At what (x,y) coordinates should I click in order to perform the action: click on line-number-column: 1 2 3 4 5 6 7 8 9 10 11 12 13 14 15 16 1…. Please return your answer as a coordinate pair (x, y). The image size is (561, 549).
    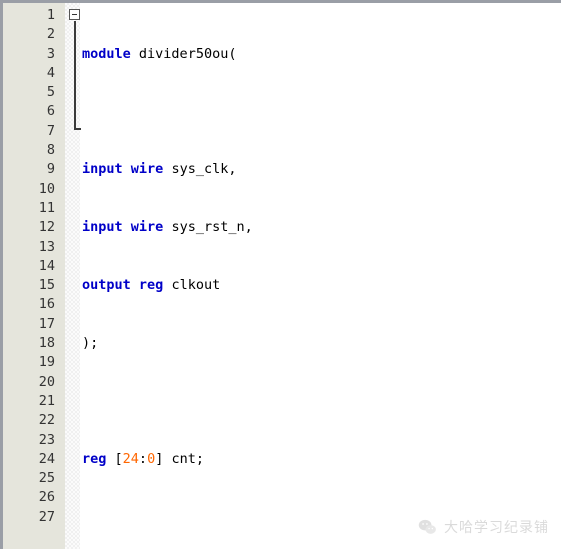
    Looking at the image, I should click on (29, 265).